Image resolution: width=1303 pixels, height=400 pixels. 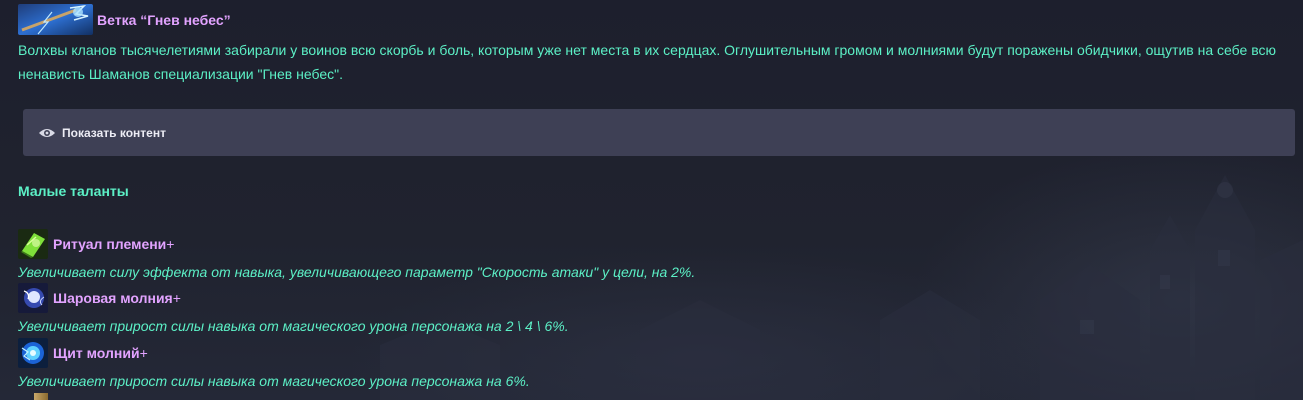 I want to click on talent-name: Щит молний, so click(x=96, y=353).